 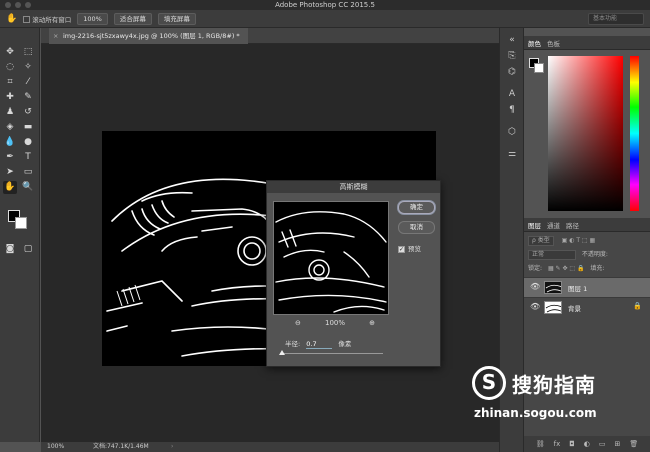 What do you see at coordinates (401, 249) in the screenshot?
I see `checkbox-checked-icon: ✓` at bounding box center [401, 249].